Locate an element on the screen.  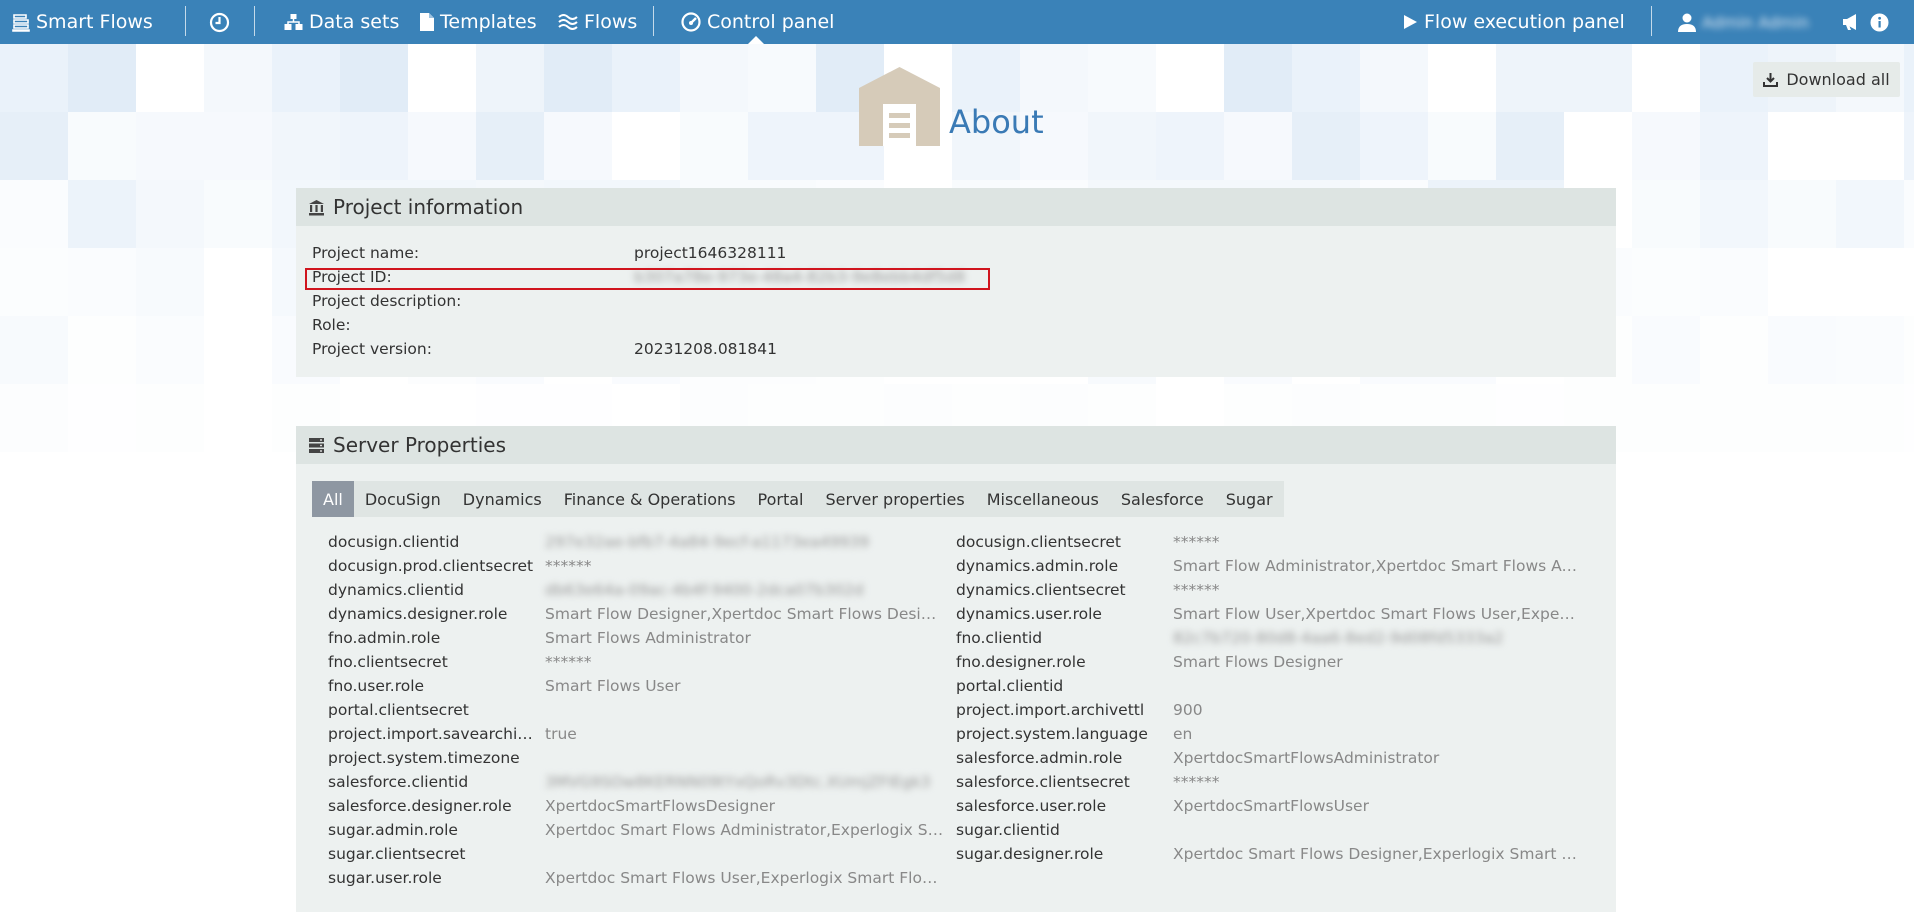
property-value: 900 is located at coordinates (1188, 710).